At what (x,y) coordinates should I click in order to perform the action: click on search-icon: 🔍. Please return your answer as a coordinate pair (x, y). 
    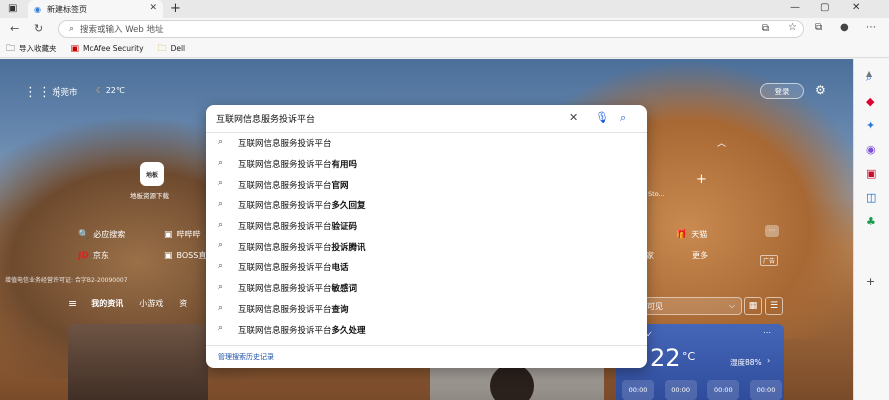
    Looking at the image, I should click on (84, 234).